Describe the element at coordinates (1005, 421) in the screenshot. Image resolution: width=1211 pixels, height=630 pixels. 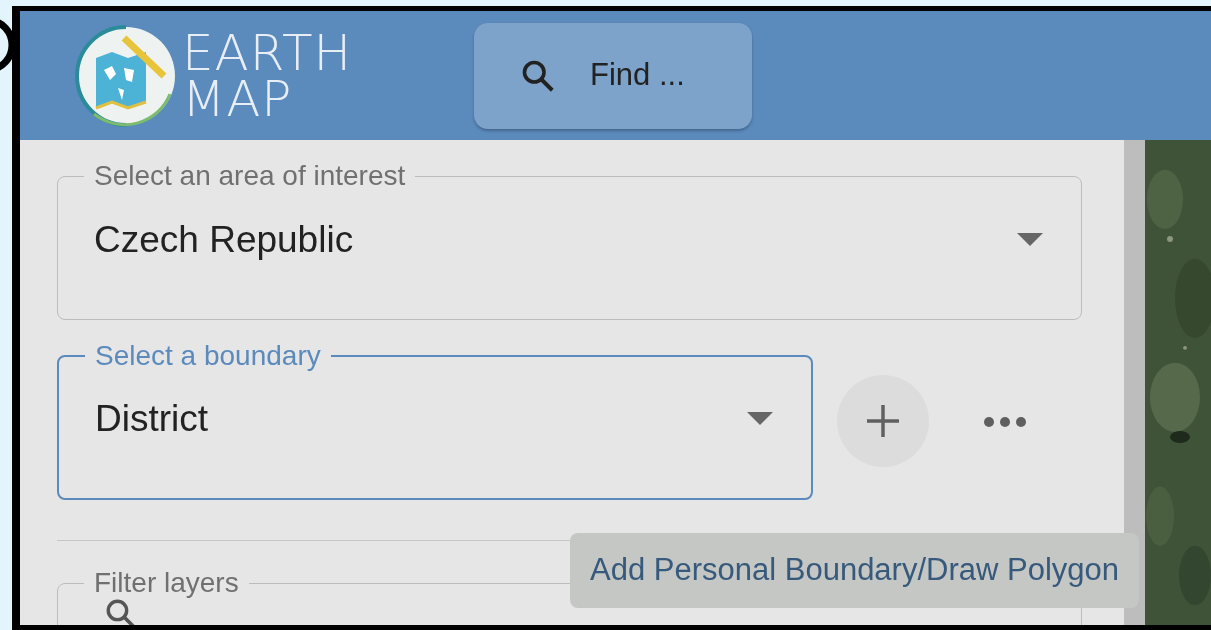
I see `more-icon` at that location.